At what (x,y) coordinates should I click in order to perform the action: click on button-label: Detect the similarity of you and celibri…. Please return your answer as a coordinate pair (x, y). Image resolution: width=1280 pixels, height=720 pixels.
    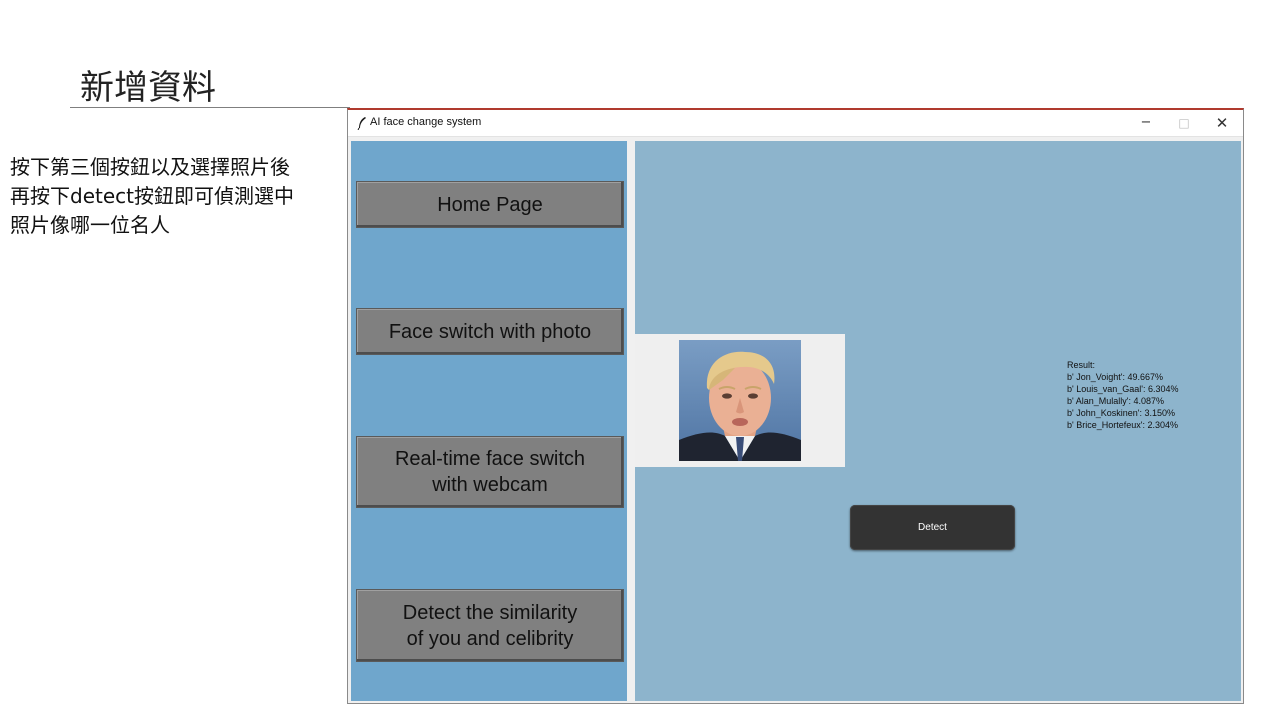
    Looking at the image, I should click on (490, 625).